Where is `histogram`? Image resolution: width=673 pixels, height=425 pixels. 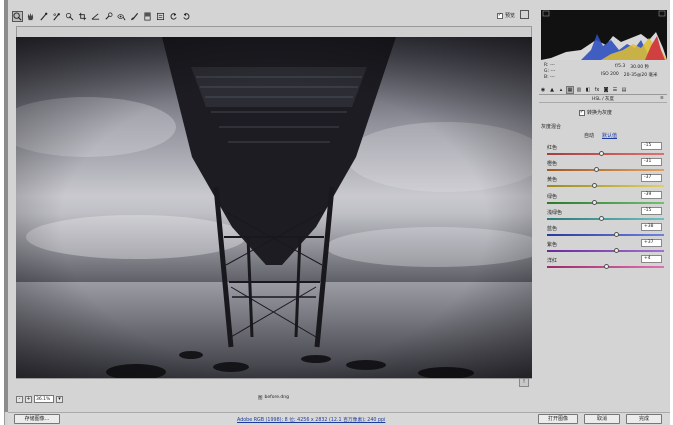
histogram is located at coordinates (604, 35).